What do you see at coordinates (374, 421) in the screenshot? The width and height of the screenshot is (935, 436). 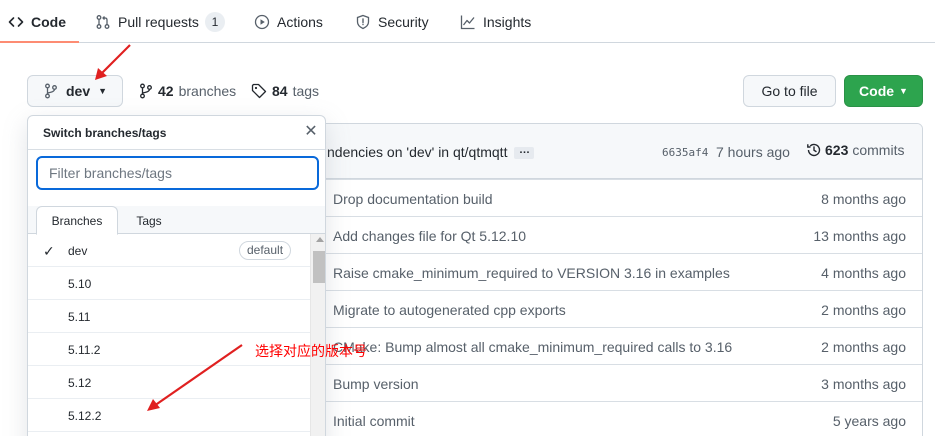 I see `file-commit-message: Initial commit` at bounding box center [374, 421].